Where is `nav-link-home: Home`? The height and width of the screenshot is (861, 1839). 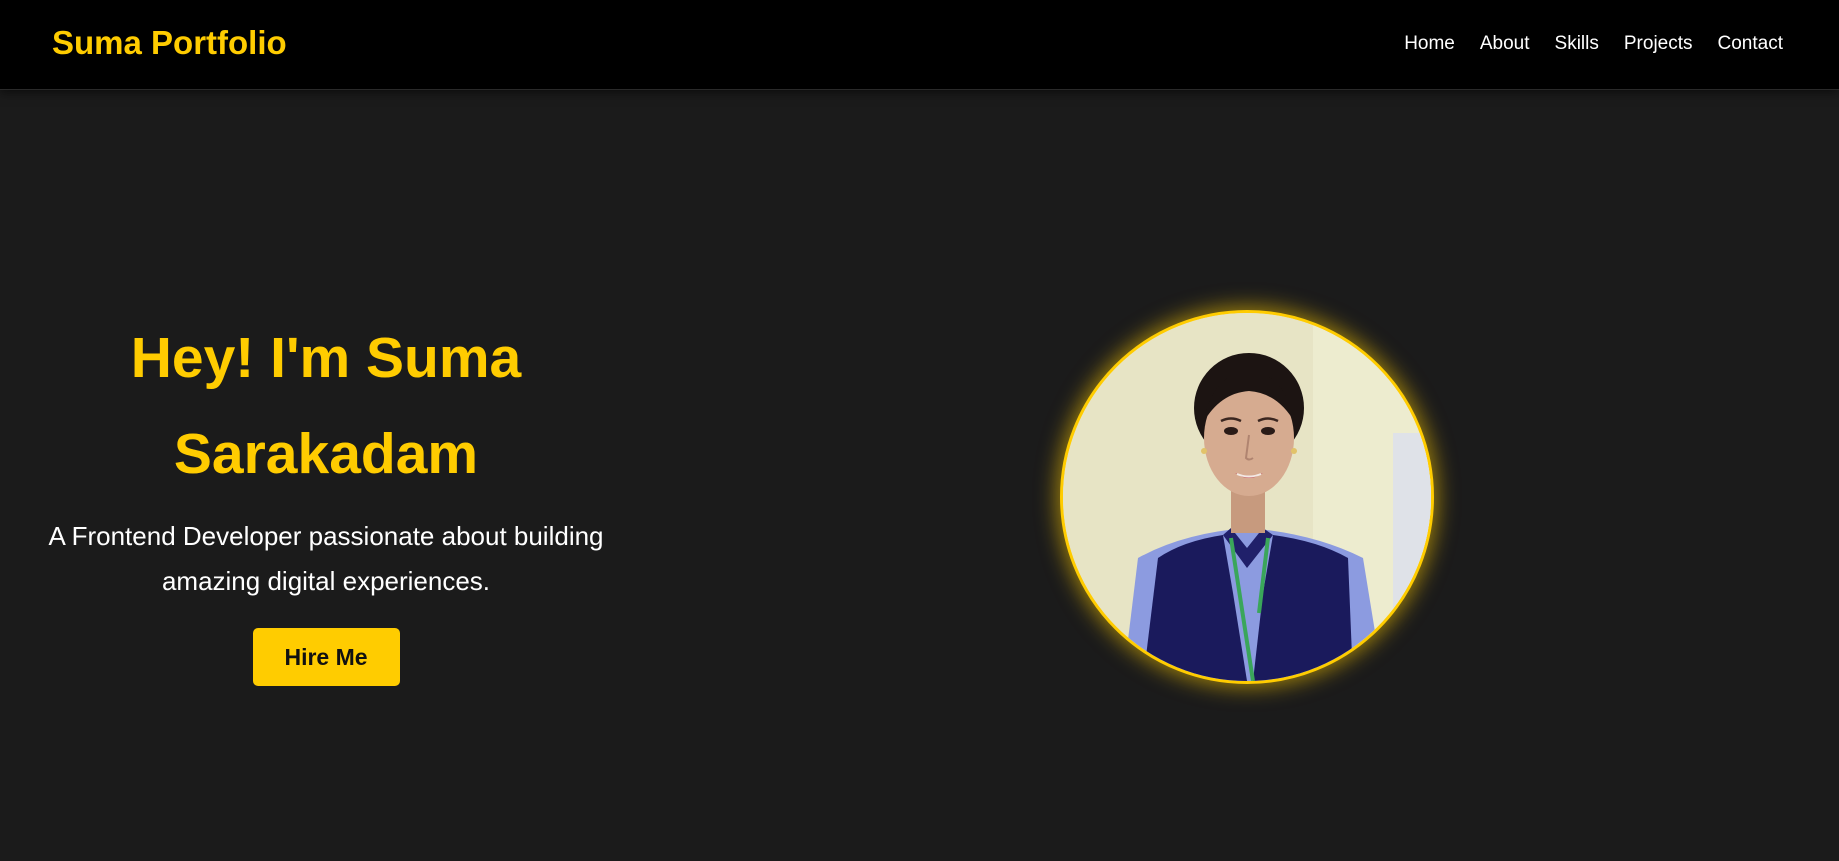
nav-link-home: Home is located at coordinates (1429, 44).